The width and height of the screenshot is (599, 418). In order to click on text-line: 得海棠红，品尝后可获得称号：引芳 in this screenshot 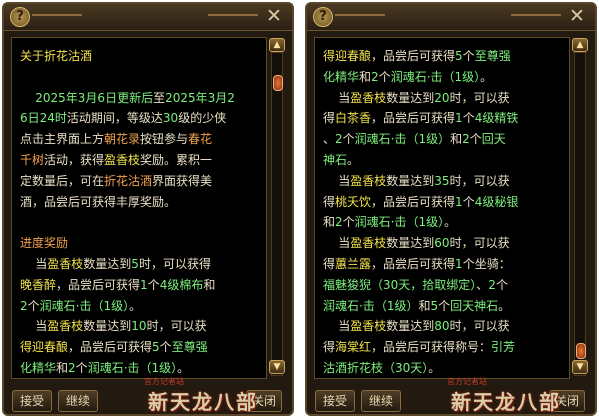, I will do `click(444, 347)`.